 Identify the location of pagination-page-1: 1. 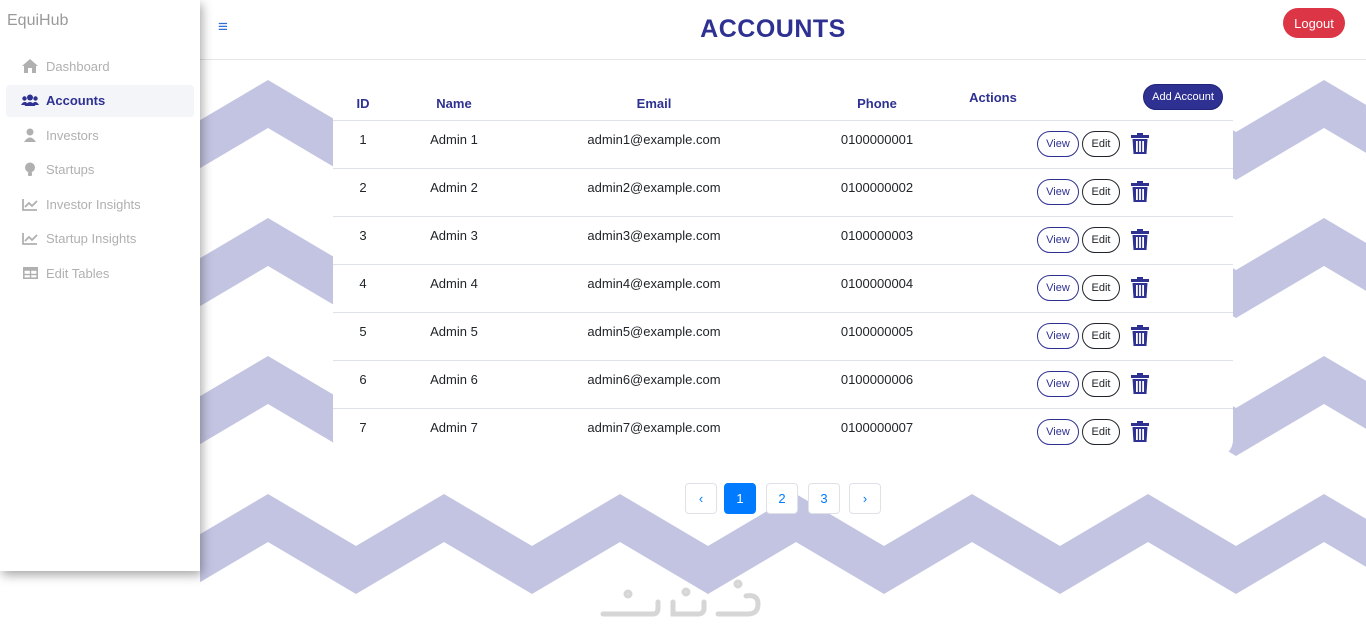
(740, 498).